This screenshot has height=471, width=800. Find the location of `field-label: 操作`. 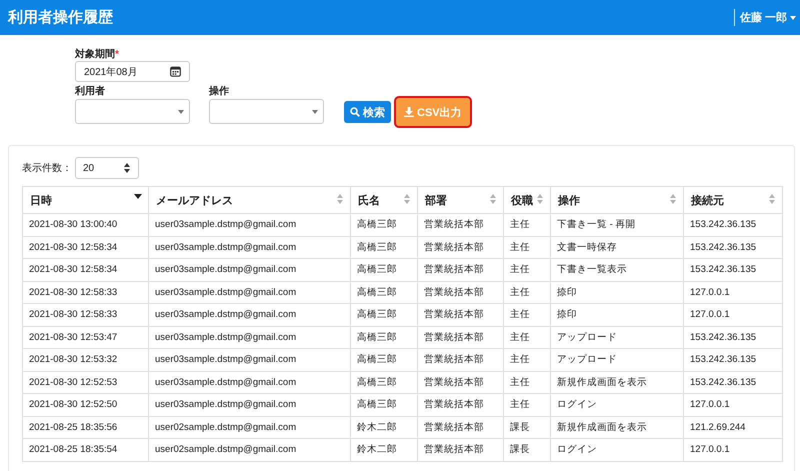

field-label: 操作 is located at coordinates (219, 90).